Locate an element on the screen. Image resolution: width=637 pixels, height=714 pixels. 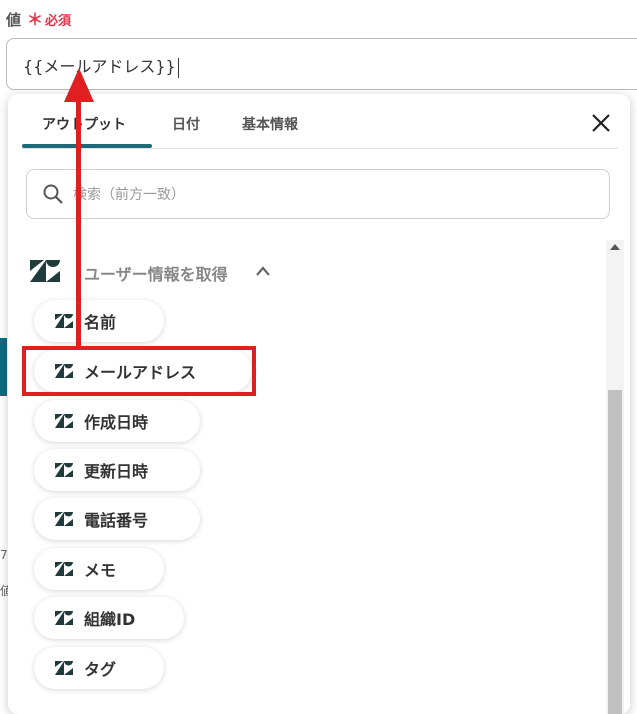
annotation-arrow-head-icon is located at coordinates (79, 85).